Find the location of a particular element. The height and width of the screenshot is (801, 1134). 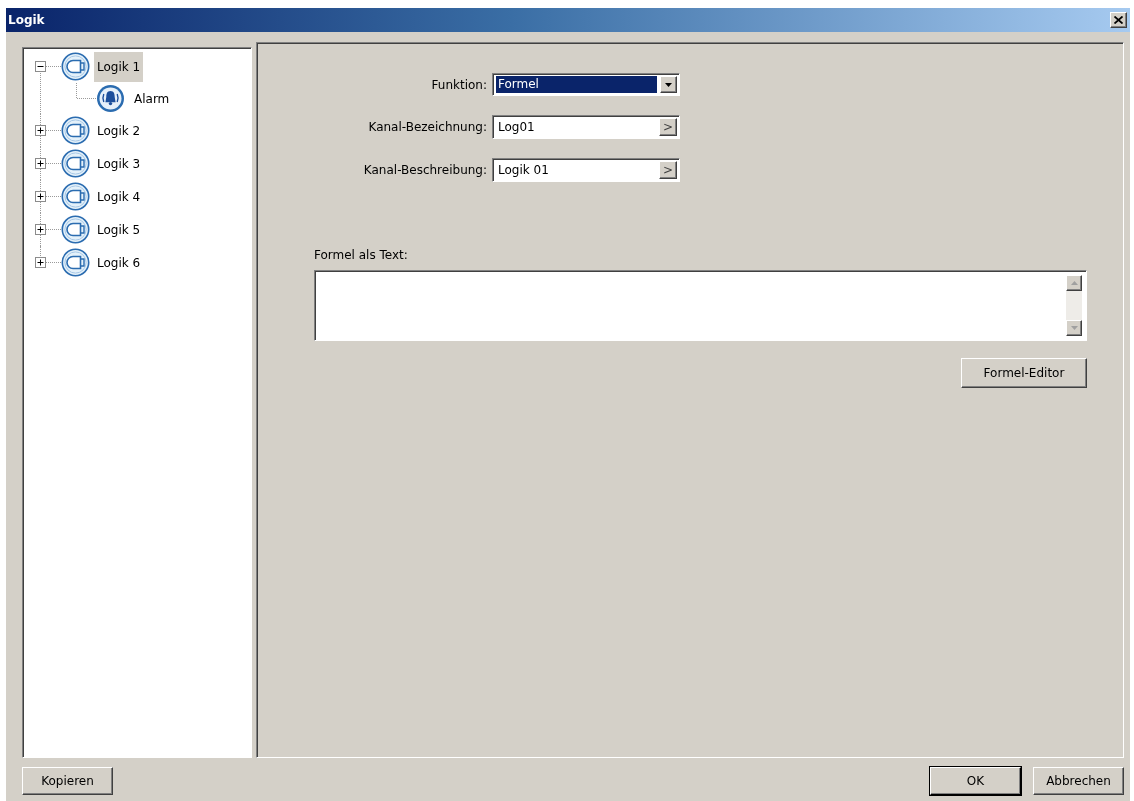

text-field: Logik 01 > is located at coordinates (586, 170).